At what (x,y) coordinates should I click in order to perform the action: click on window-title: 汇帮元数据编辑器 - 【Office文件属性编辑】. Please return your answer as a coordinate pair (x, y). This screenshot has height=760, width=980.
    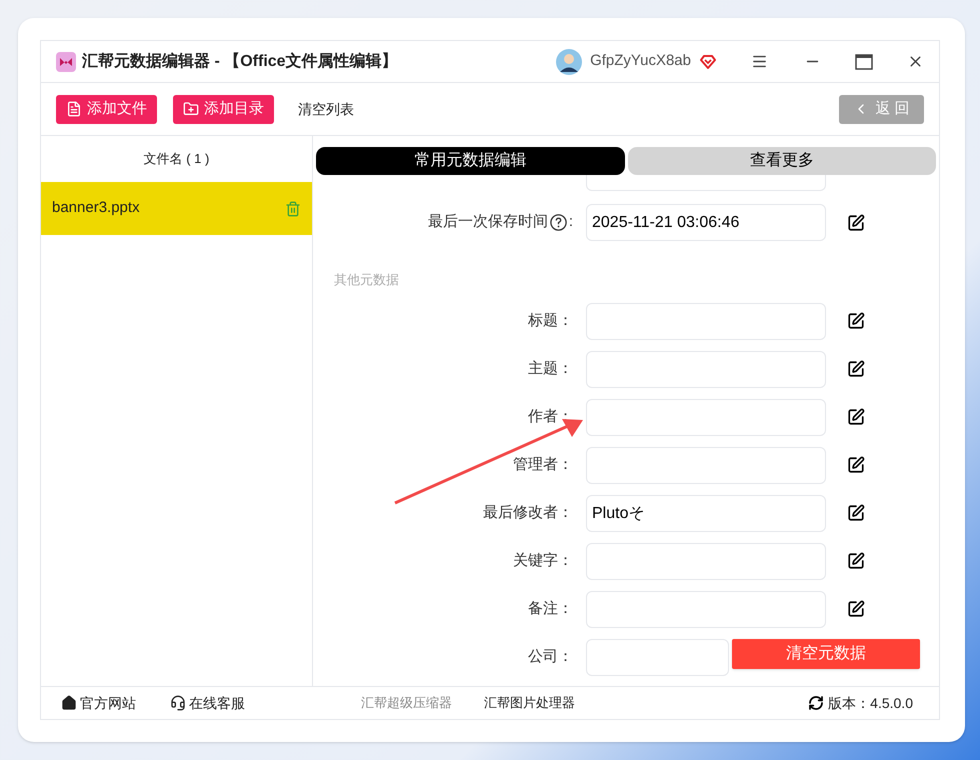
    Looking at the image, I should click on (240, 61).